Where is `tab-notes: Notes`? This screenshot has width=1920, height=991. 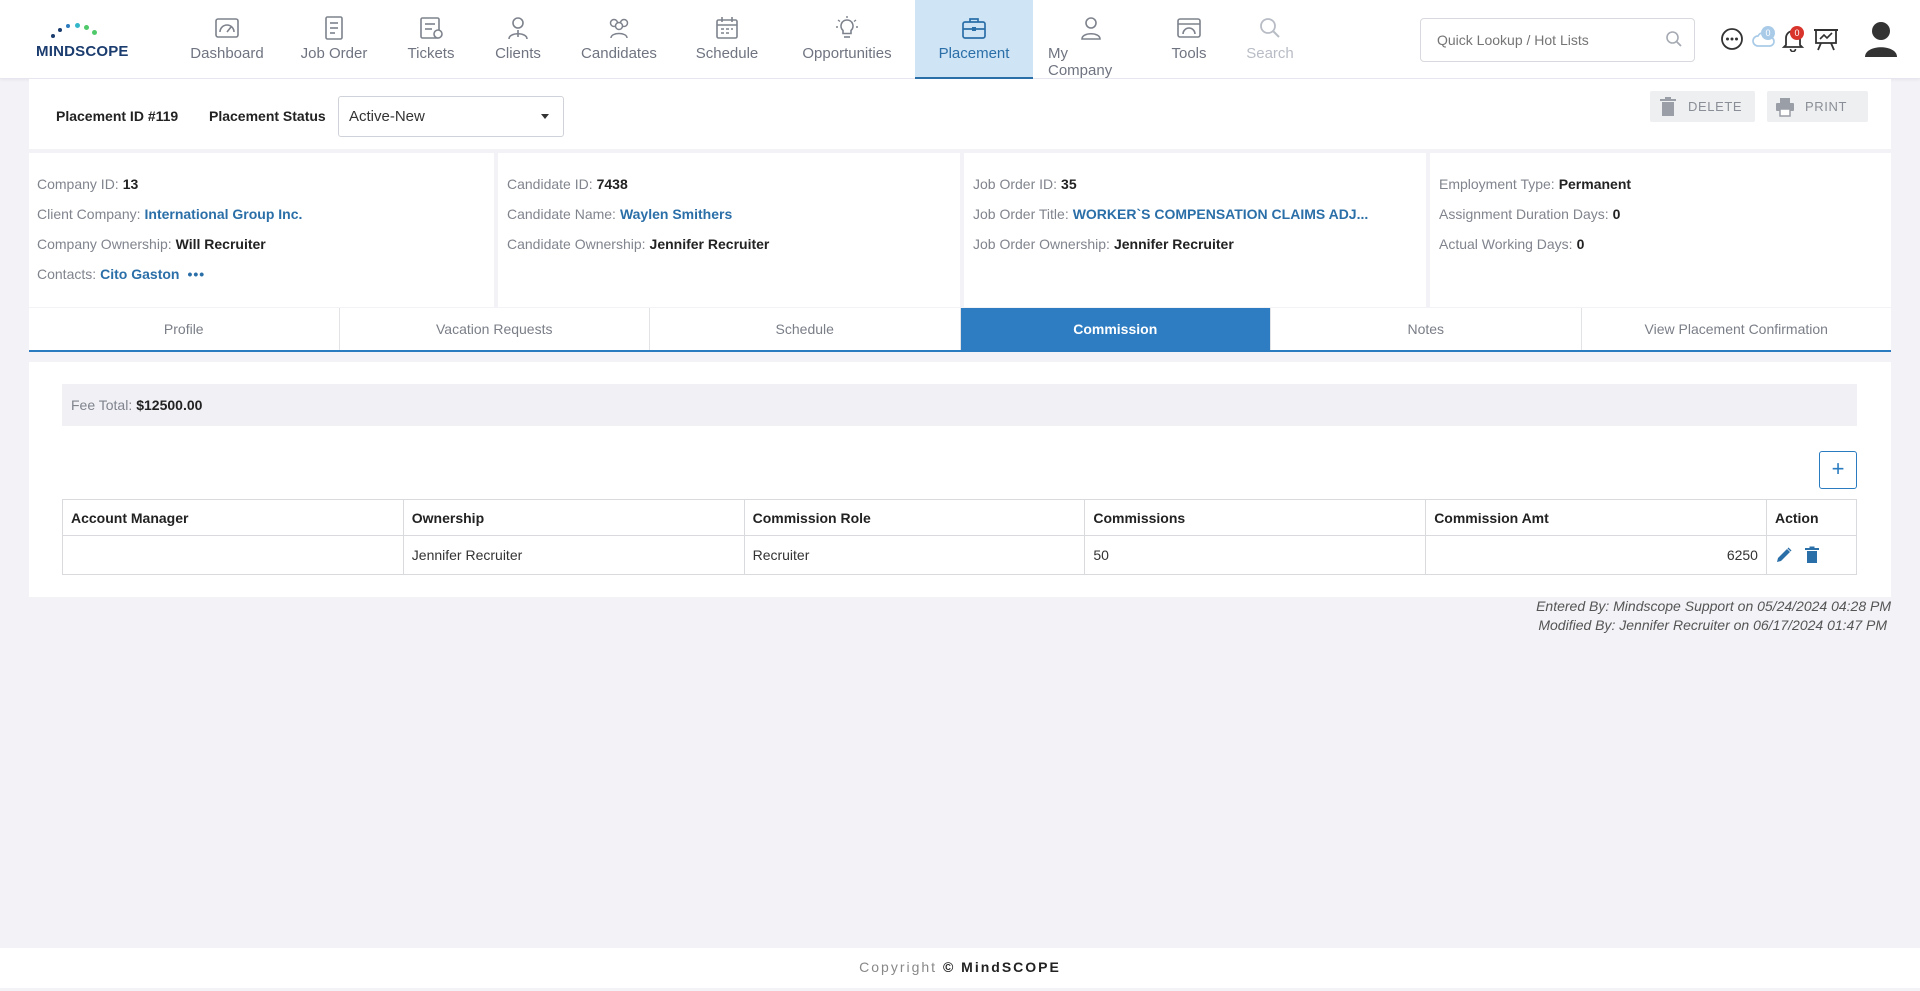
tab-notes: Notes is located at coordinates (1426, 329).